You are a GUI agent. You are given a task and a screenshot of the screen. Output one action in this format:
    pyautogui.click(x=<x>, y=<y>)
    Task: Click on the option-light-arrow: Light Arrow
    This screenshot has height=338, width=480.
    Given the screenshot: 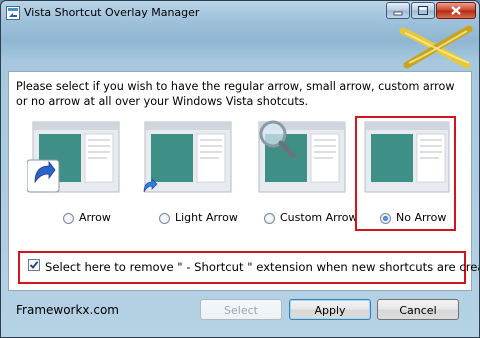 What is the action you would take?
    pyautogui.click(x=189, y=179)
    